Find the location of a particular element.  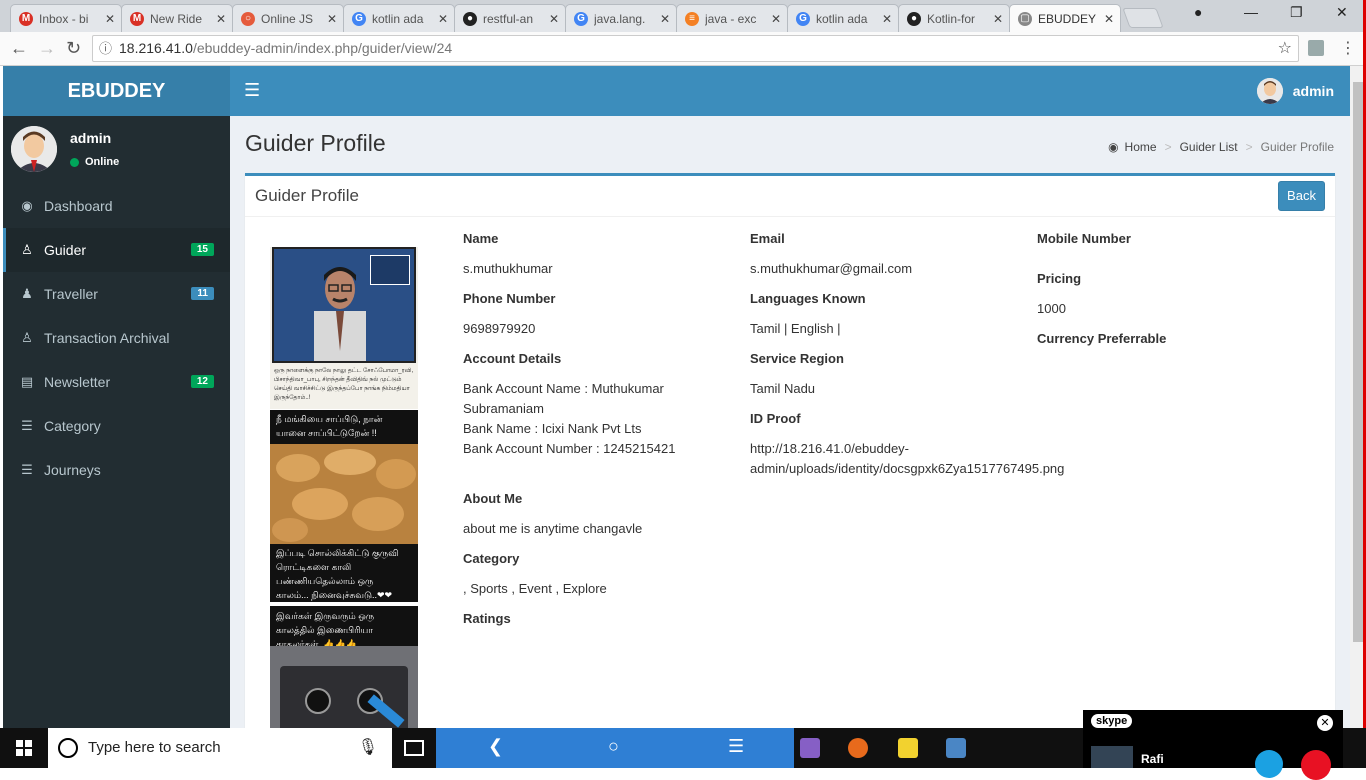

sidebar-item-newsletter: ▤ Newsletter 12 is located at coordinates (116, 382).